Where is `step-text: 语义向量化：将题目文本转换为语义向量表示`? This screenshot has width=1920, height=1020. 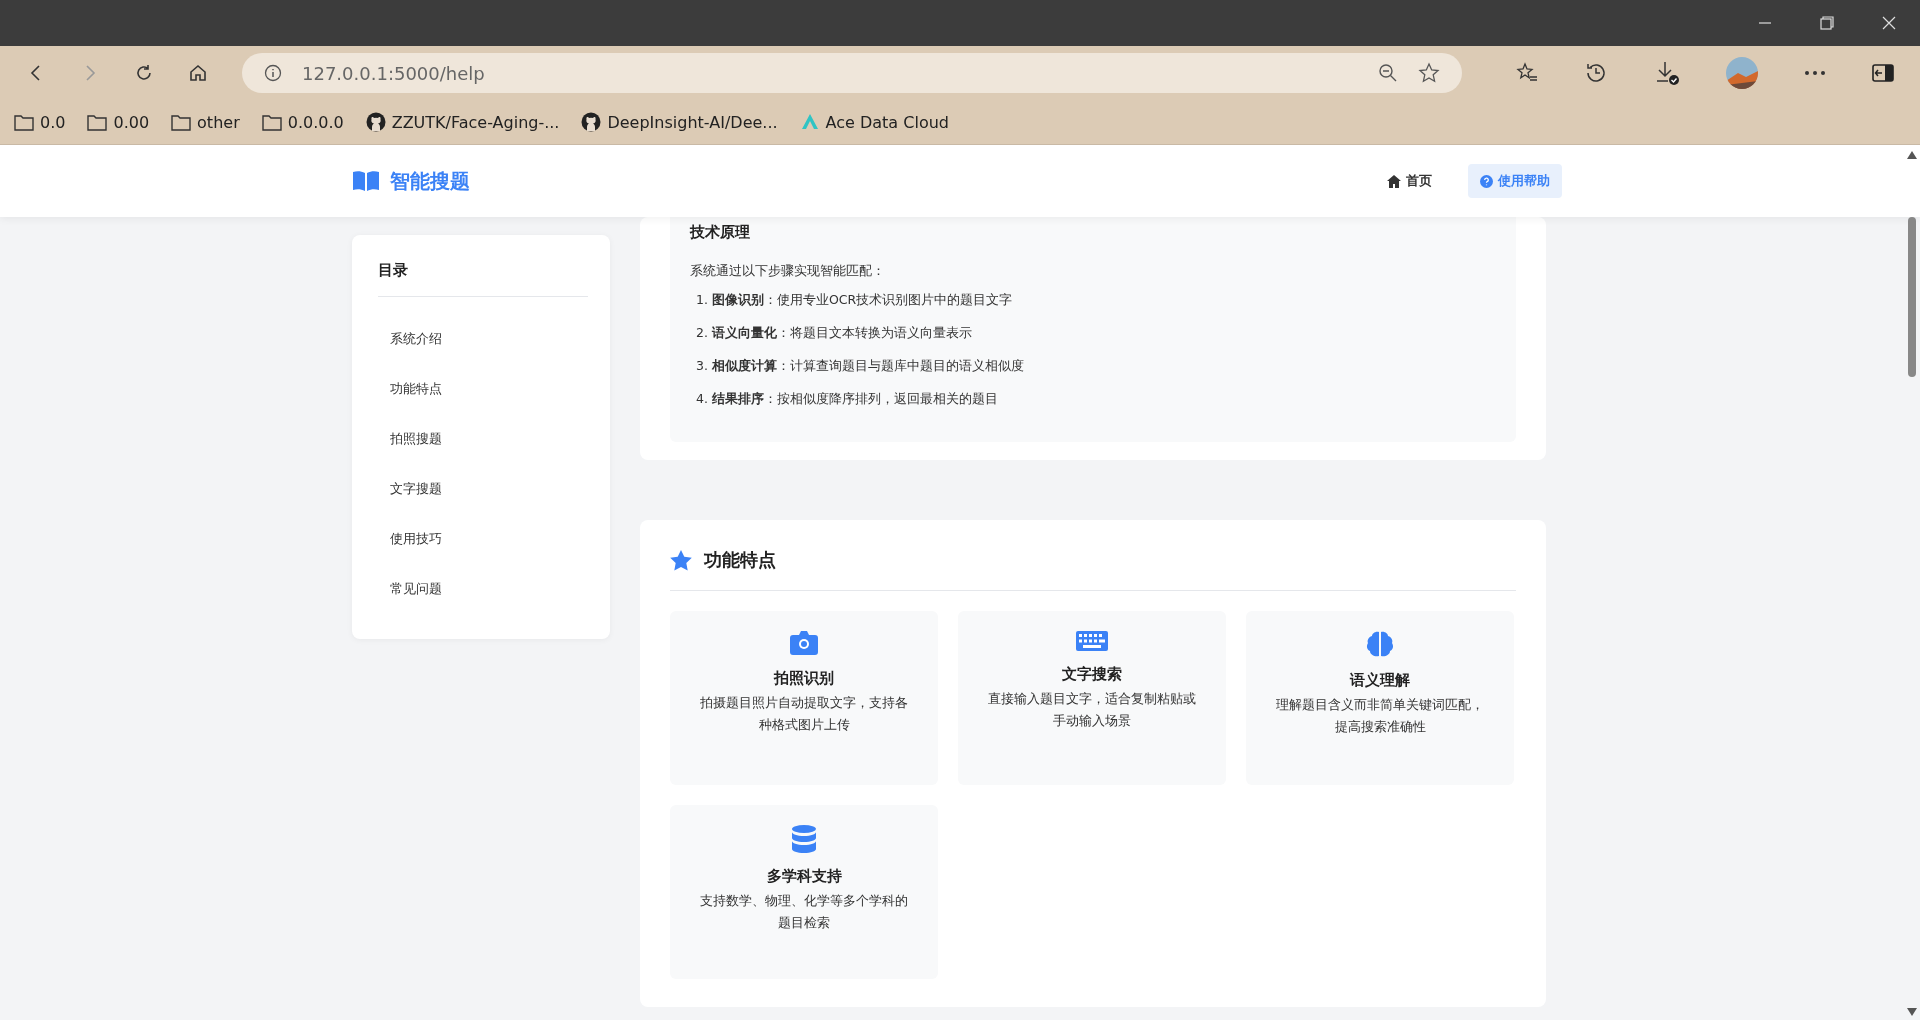
step-text: 语义向量化：将题目文本转换为语义向量表示 is located at coordinates (841, 333).